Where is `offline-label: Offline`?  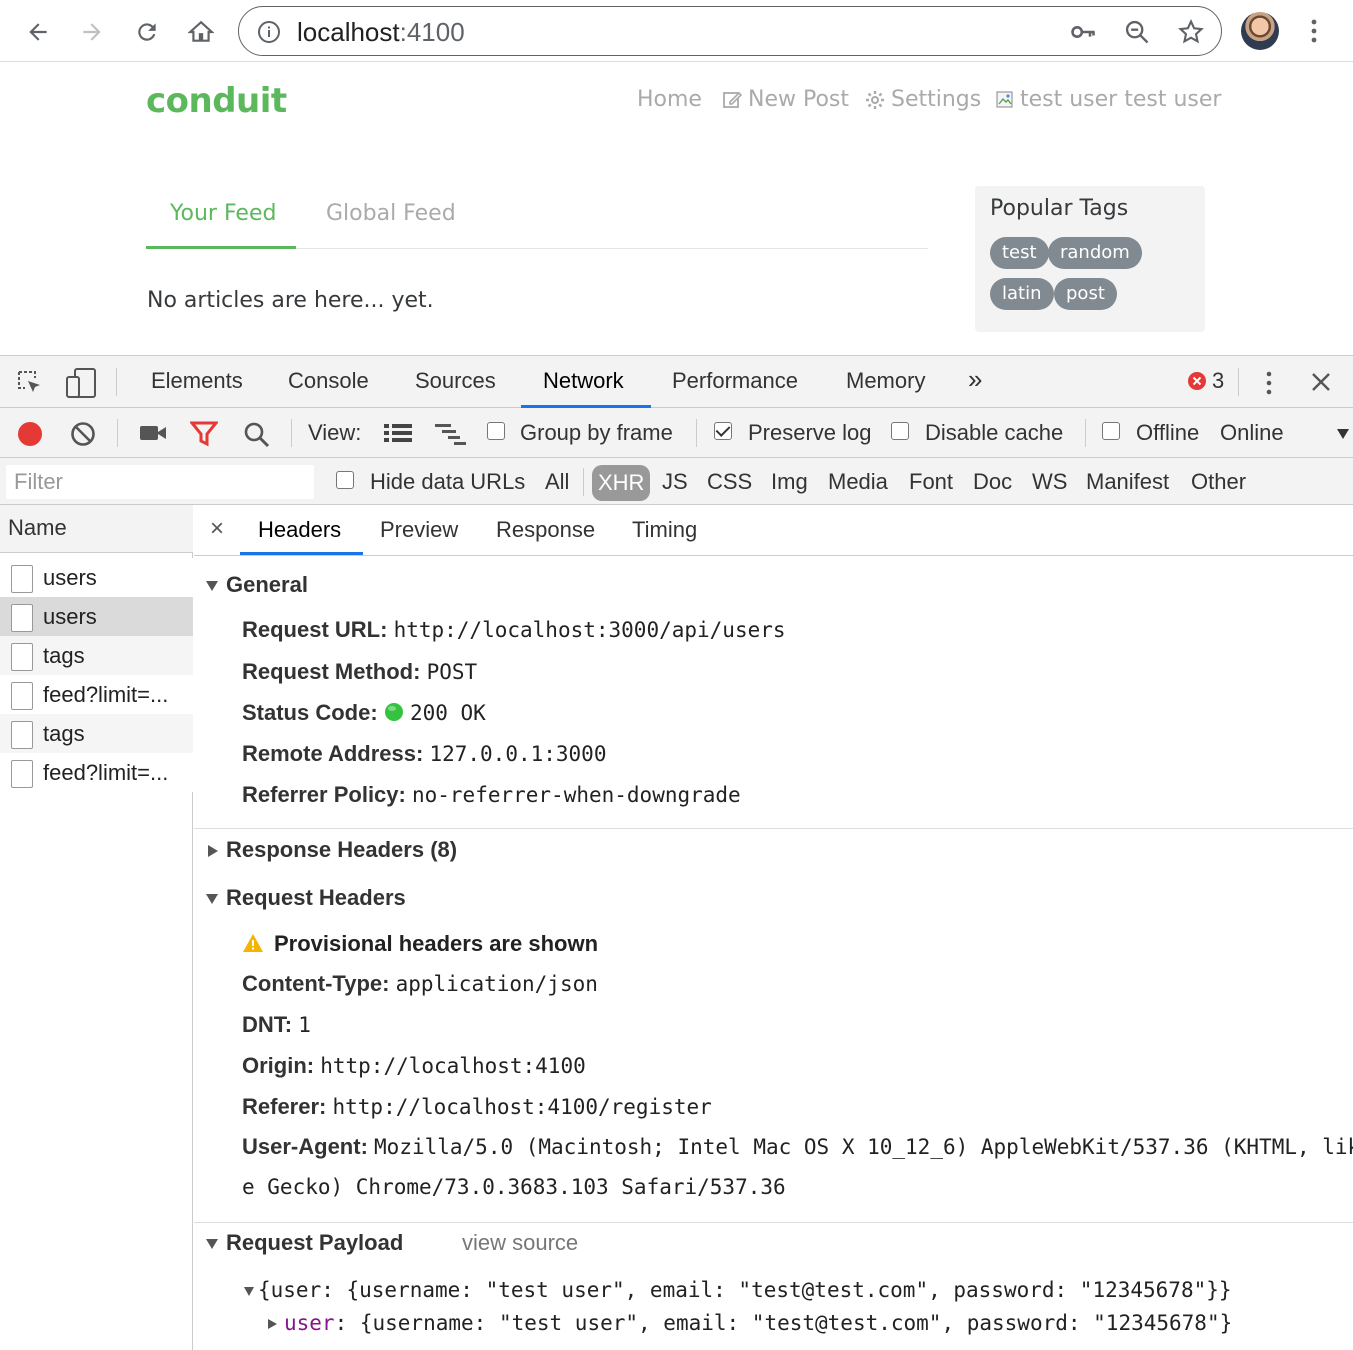 offline-label: Offline is located at coordinates (1167, 433).